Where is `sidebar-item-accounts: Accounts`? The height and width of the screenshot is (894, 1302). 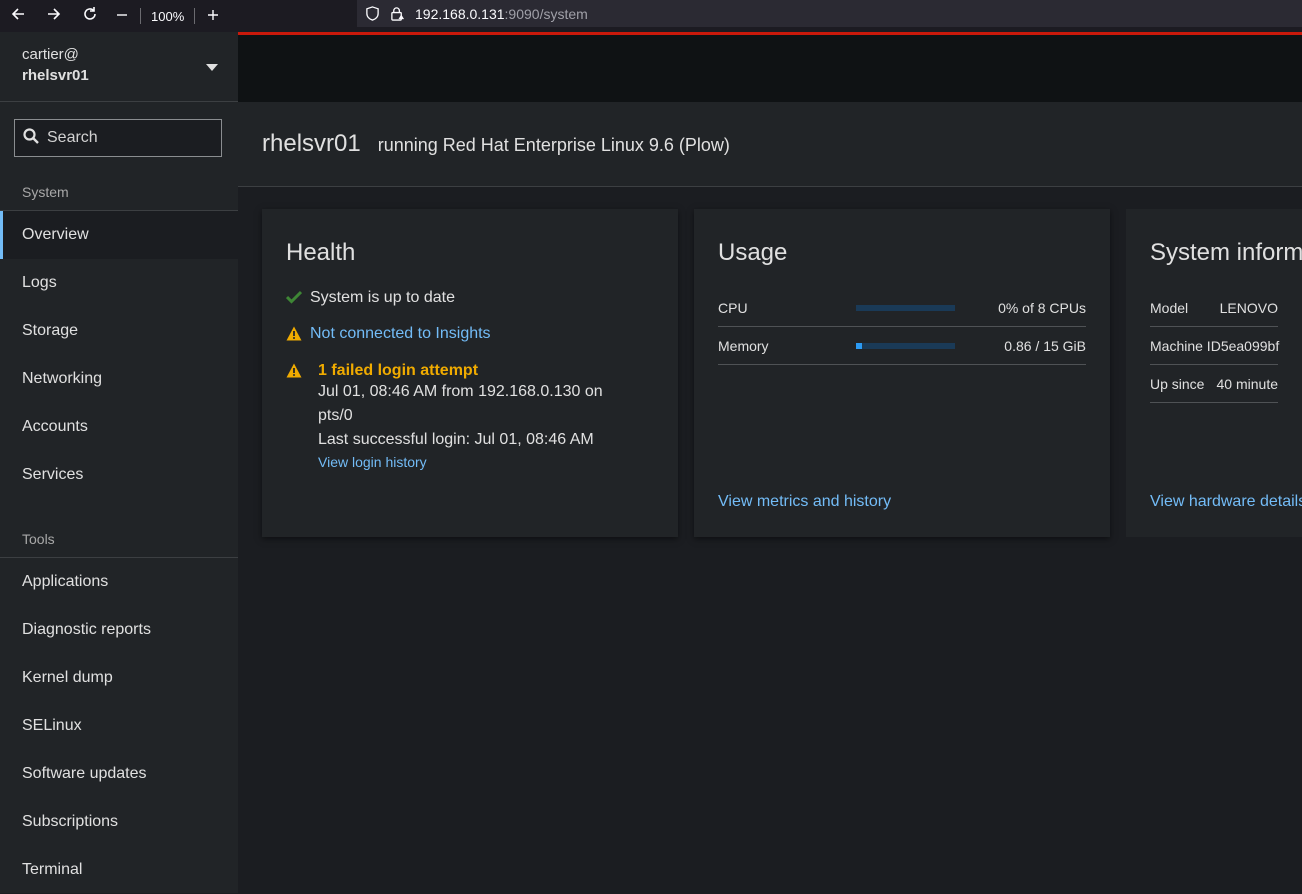
sidebar-item-accounts: Accounts is located at coordinates (119, 427).